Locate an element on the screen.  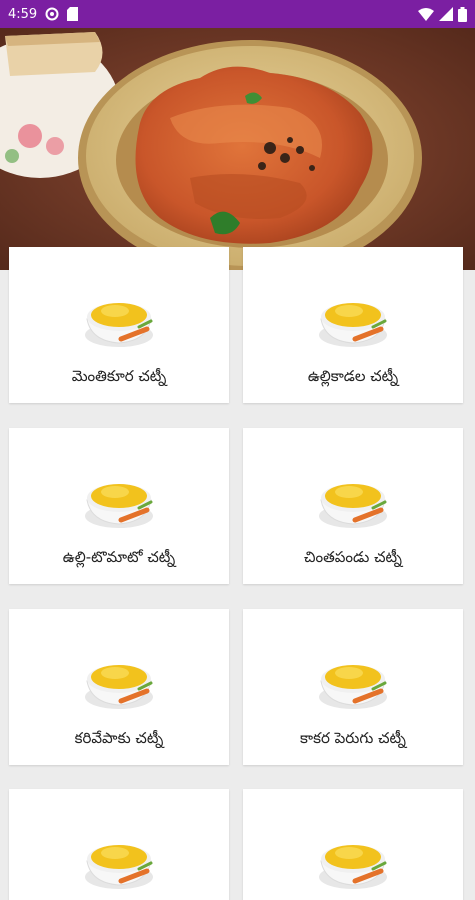
recipe-card: మెంతికూర చట్నీ is located at coordinates (119, 325).